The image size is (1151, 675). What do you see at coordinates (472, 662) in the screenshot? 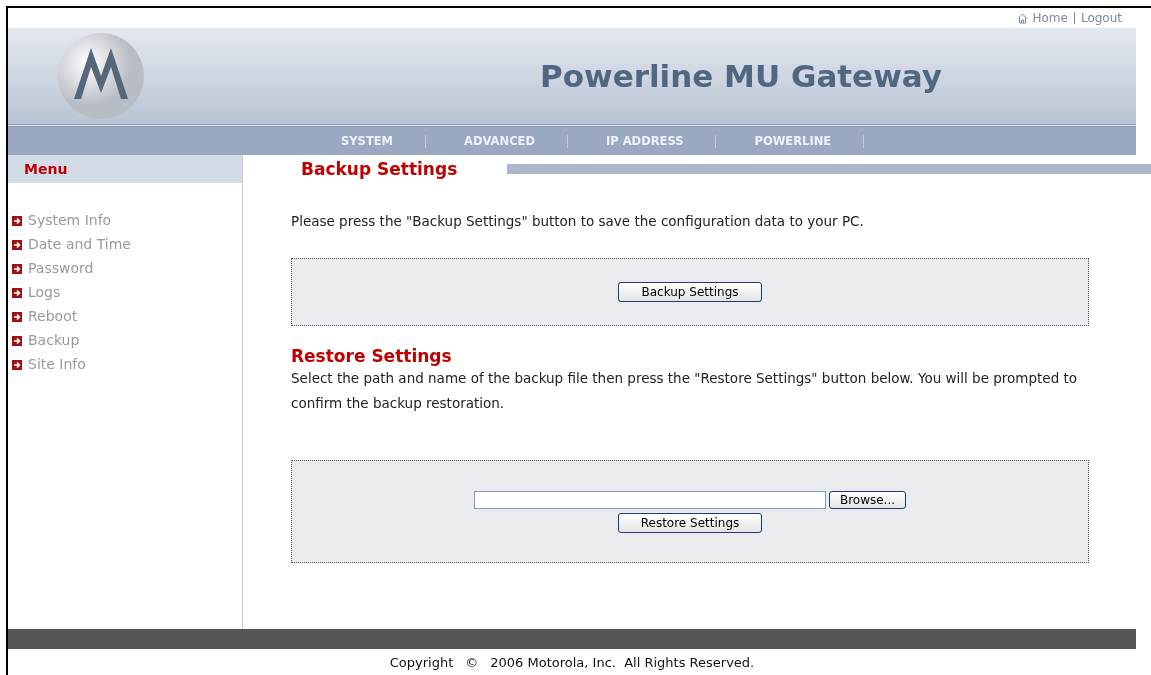
I see `copyright-text: ©` at bounding box center [472, 662].